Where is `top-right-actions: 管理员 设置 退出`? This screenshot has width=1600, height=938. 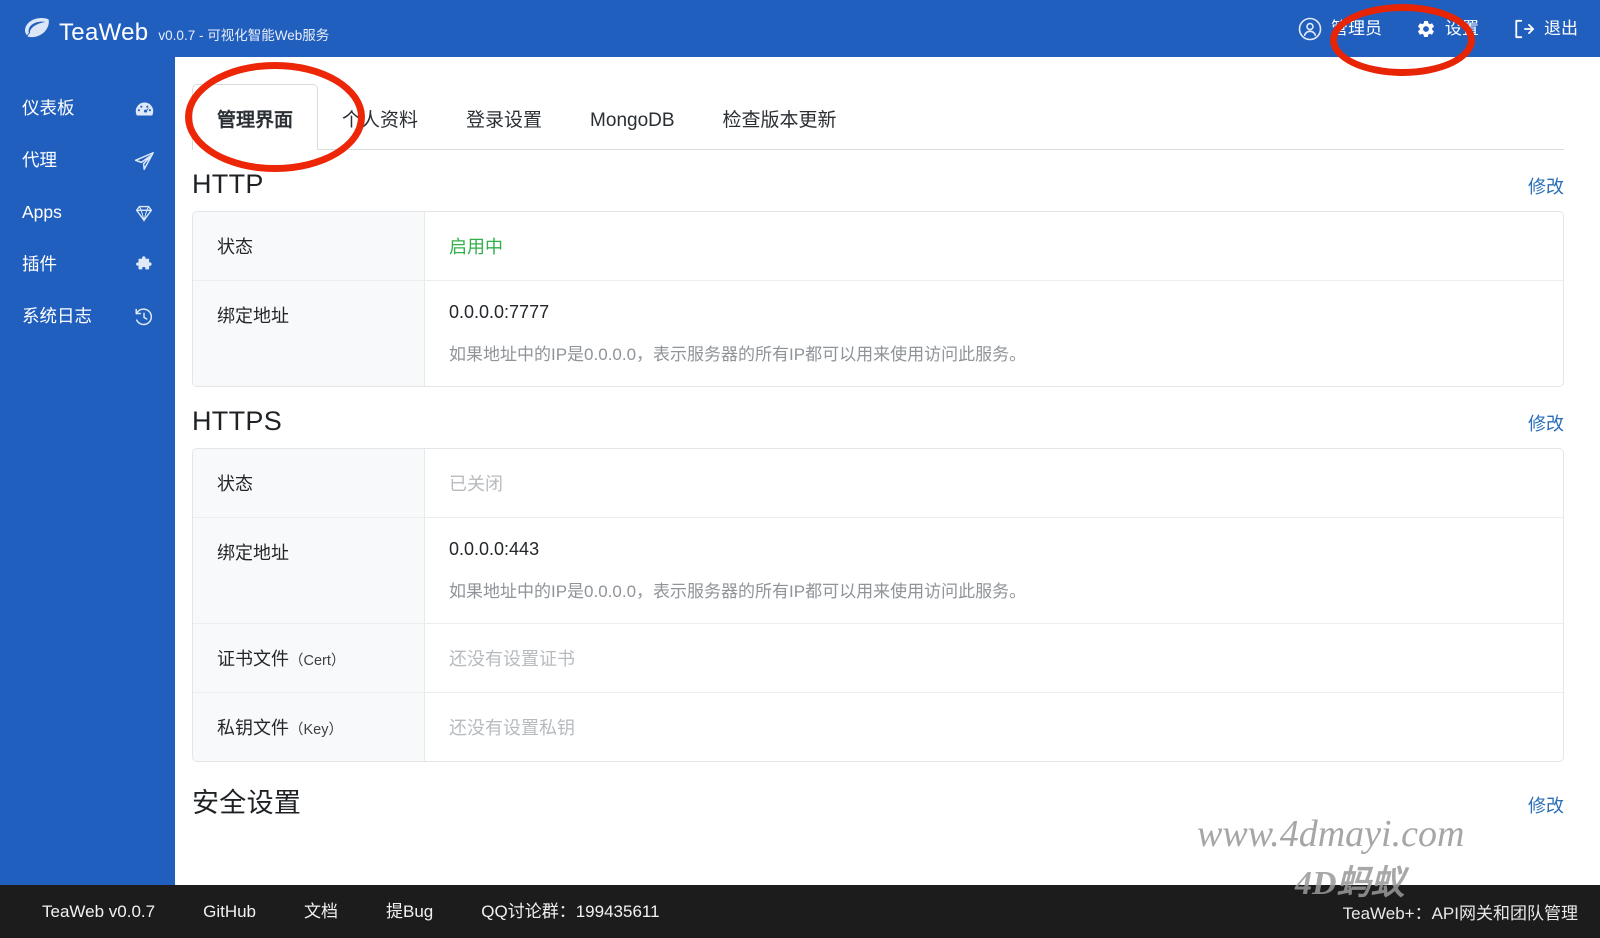 top-right-actions: 管理员 设置 退出 is located at coordinates (1449, 29).